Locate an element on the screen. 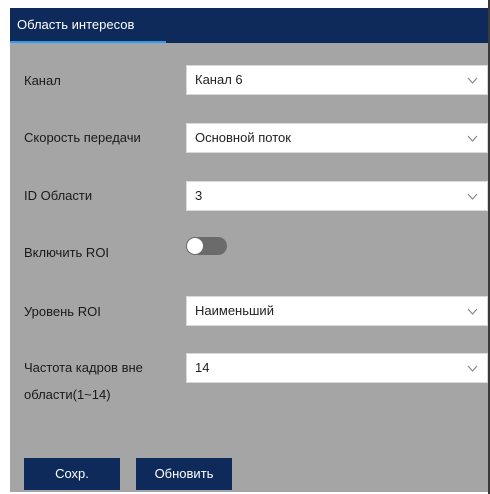 The image size is (490, 494). stream-select: Основной поток is located at coordinates (337, 138).